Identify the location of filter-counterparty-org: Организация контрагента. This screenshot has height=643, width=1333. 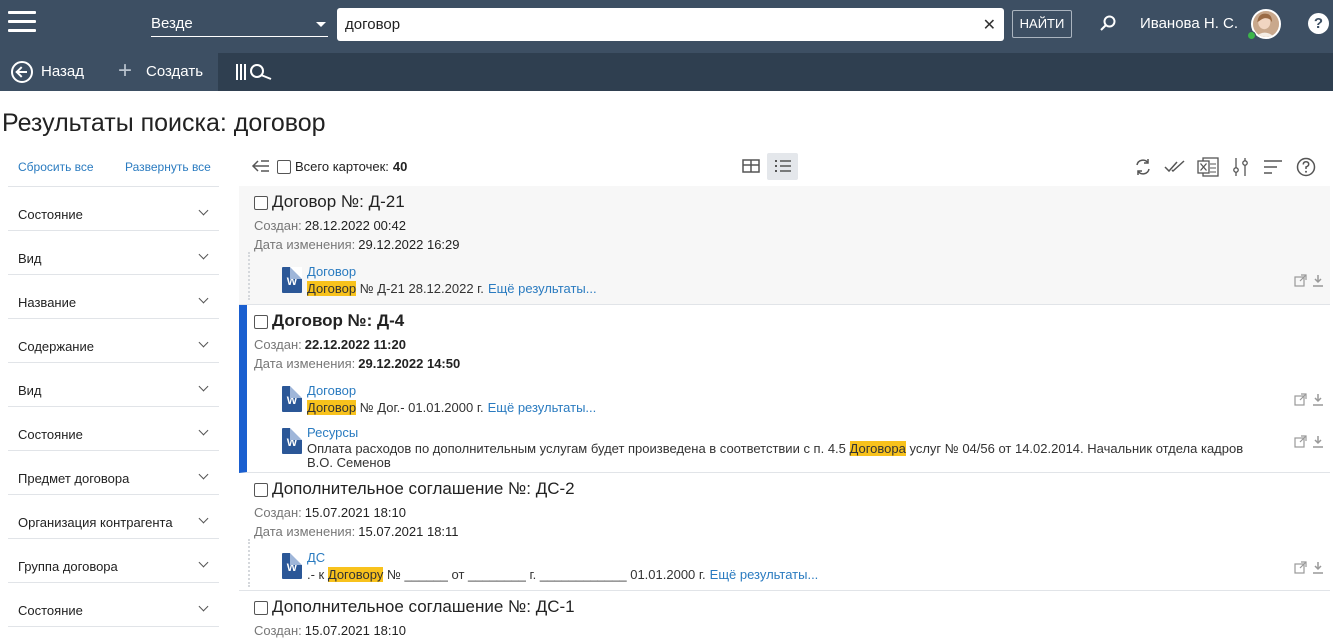
(113, 517).